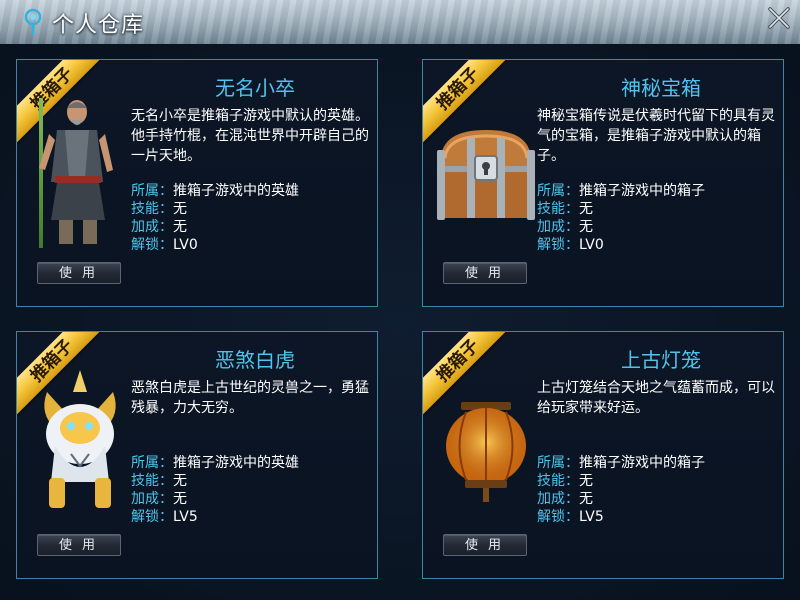 This screenshot has height=600, width=800. Describe the element at coordinates (80, 439) in the screenshot. I see `white-tiger-icon` at that location.